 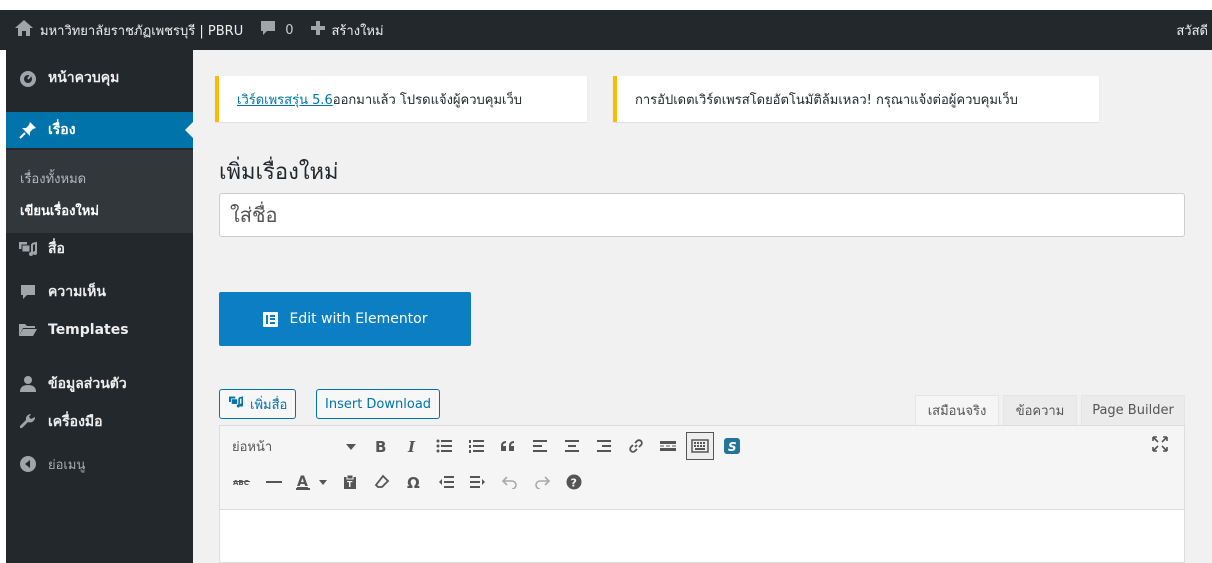 I want to click on new-label: สร้างใหม่, so click(x=357, y=31).